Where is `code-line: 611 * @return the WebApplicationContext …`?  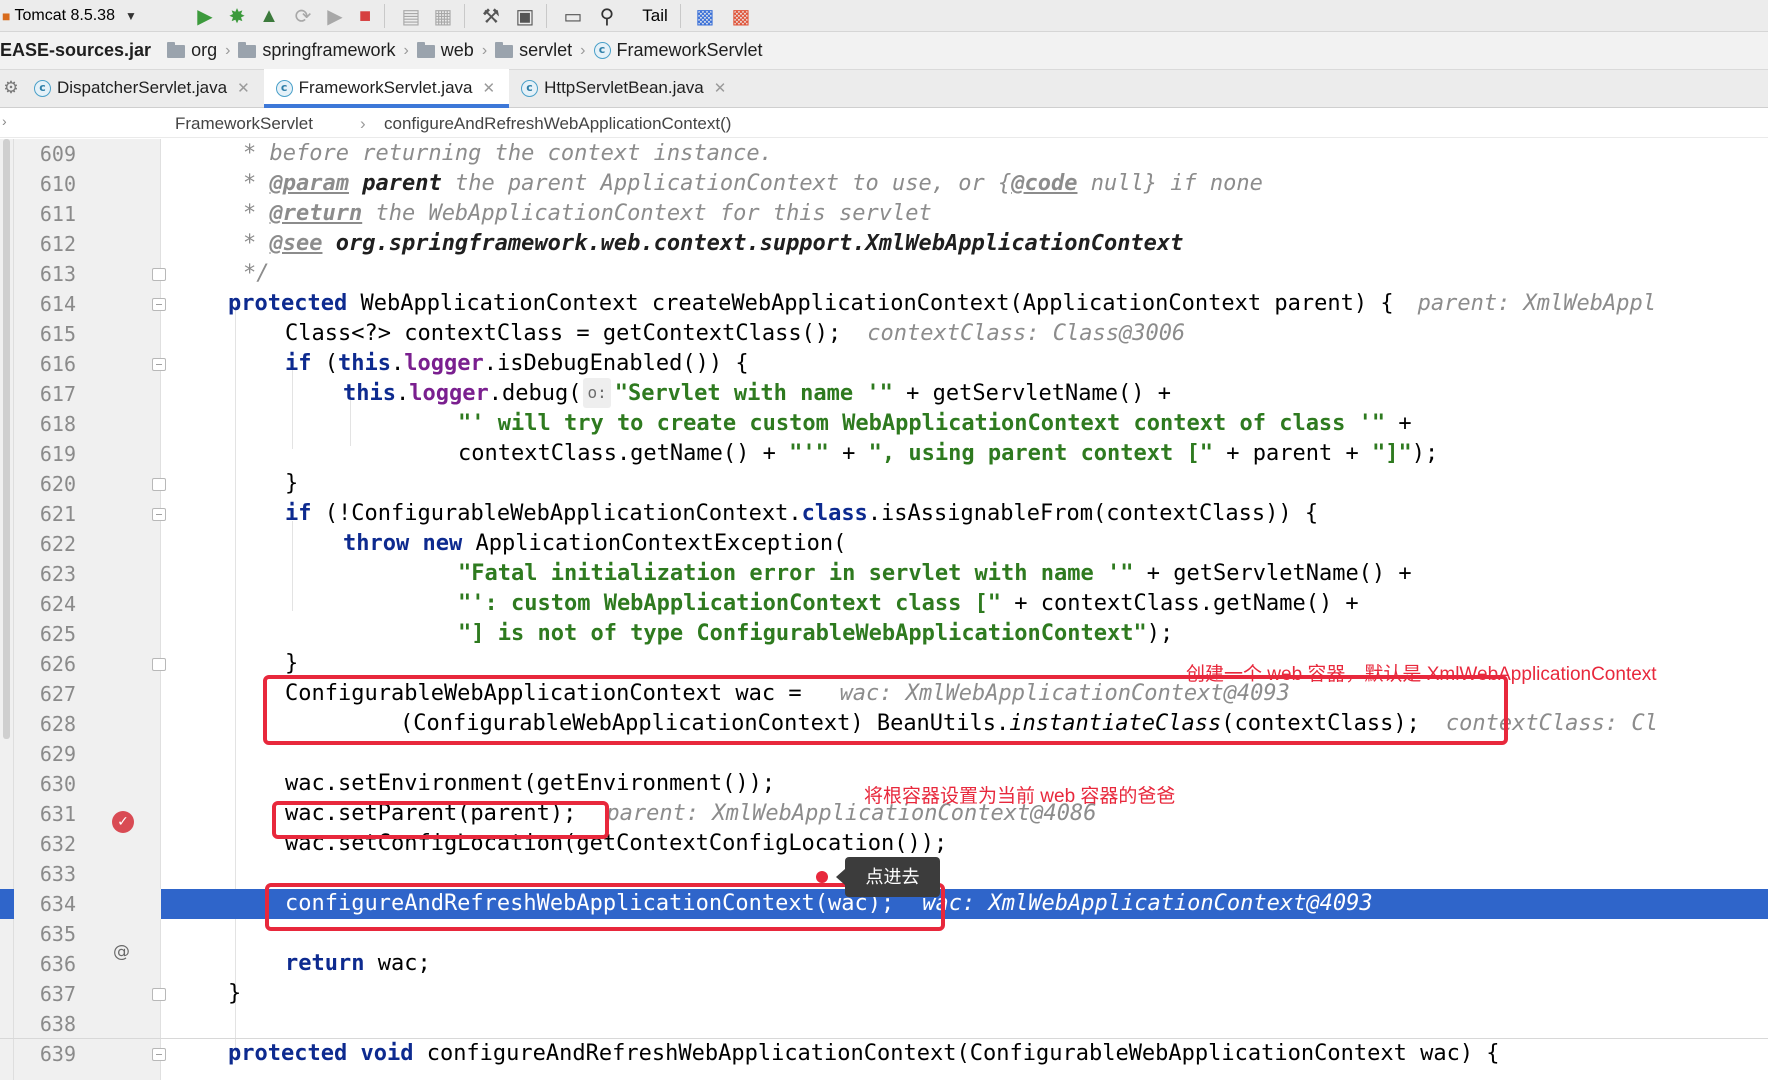 code-line: 611 * @return the WebApplicationContext … is located at coordinates (884, 214).